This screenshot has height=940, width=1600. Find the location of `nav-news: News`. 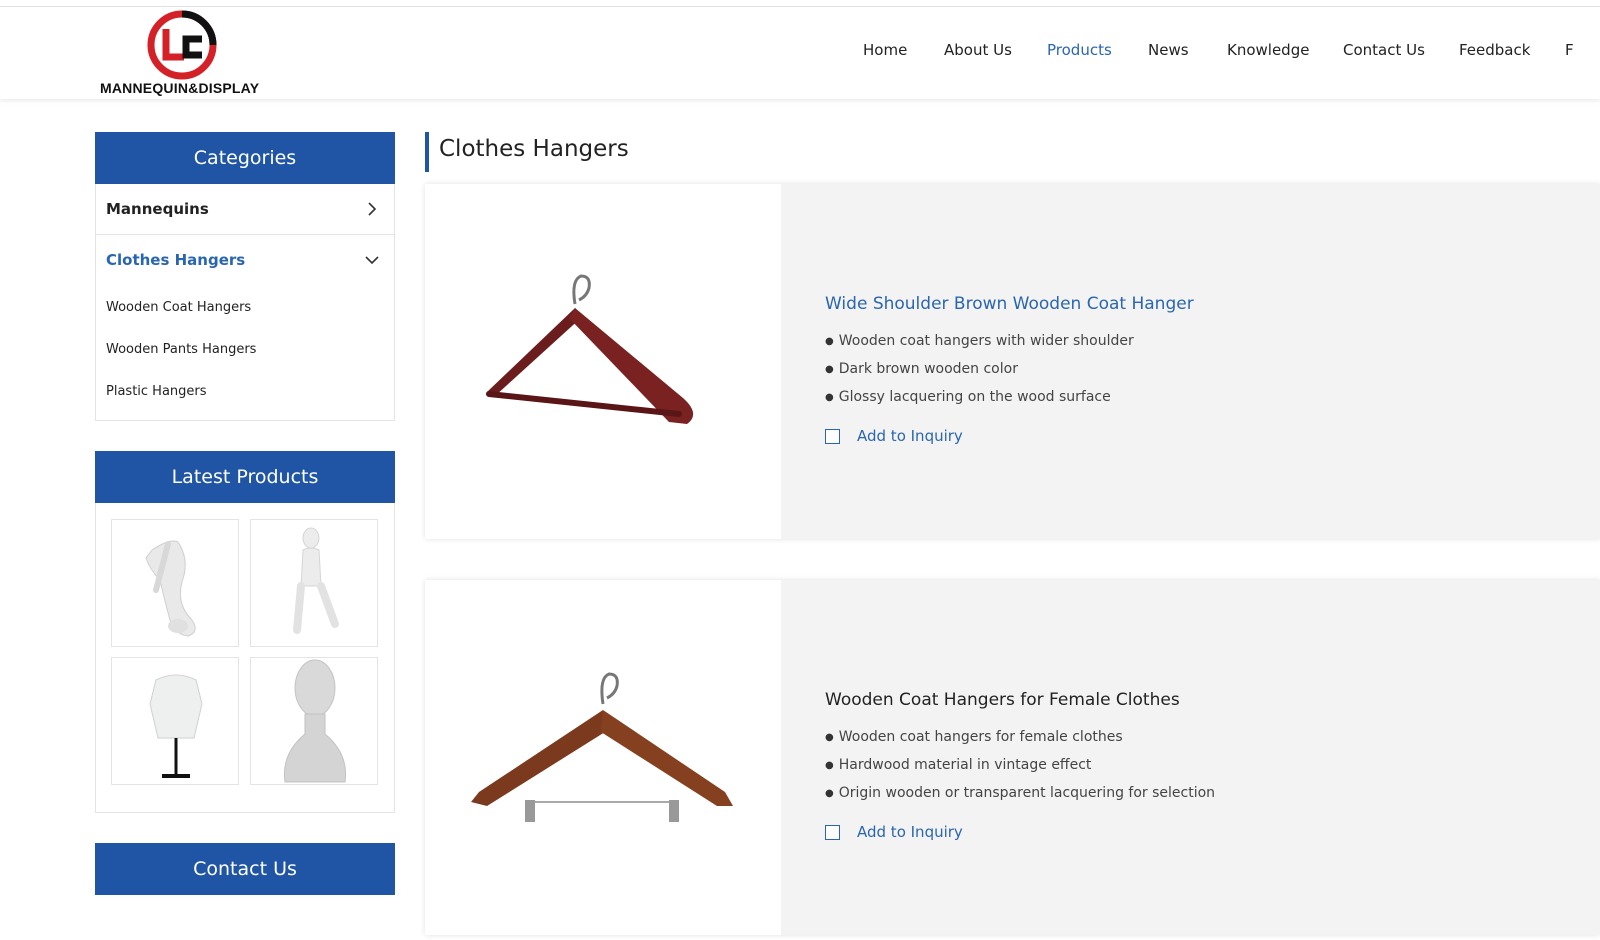

nav-news: News is located at coordinates (1168, 50).